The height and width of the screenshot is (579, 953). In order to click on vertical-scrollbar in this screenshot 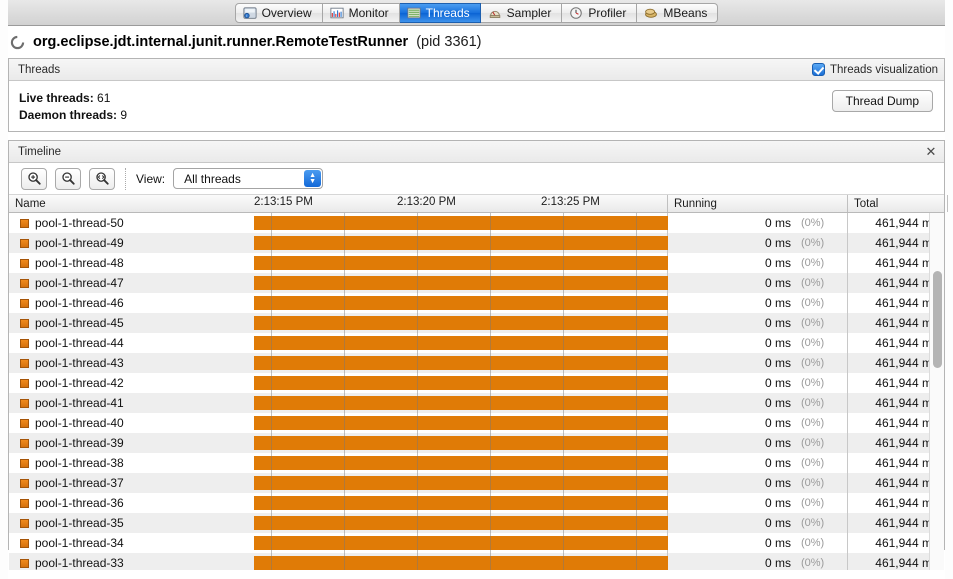, I will do `click(936, 391)`.